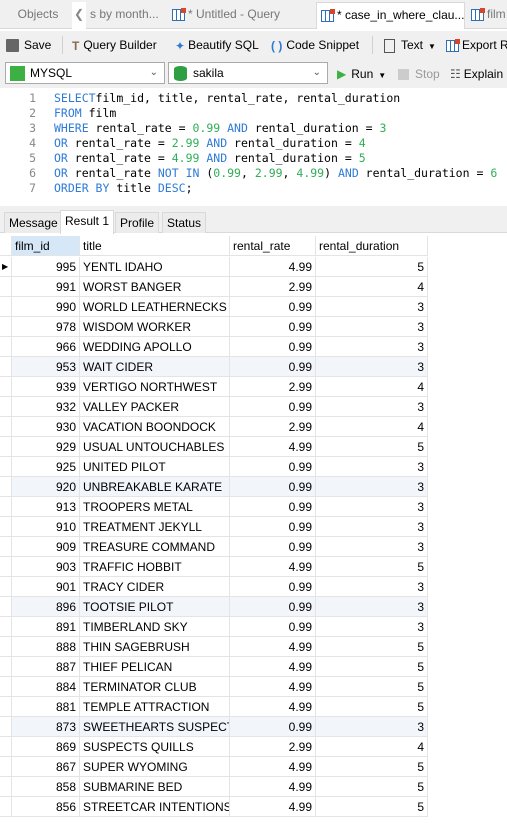 The image size is (507, 833). Describe the element at coordinates (114, 45) in the screenshot. I see `query-builder-button: T Query Builder` at that location.